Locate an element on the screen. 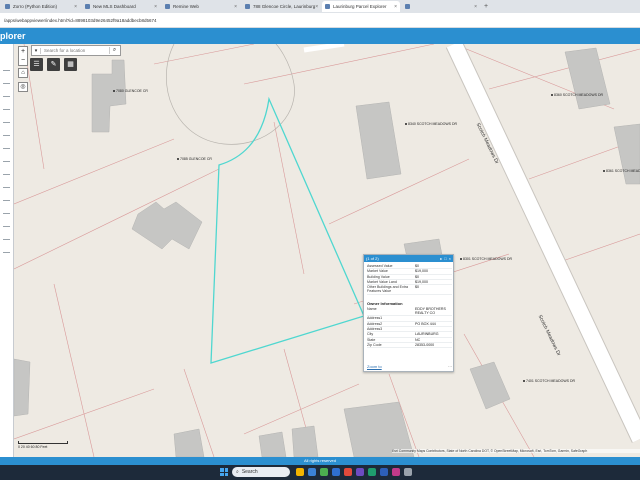 This screenshot has height=480, width=640. browser-tab: Zorro (Python Edition) × is located at coordinates (41, 6).